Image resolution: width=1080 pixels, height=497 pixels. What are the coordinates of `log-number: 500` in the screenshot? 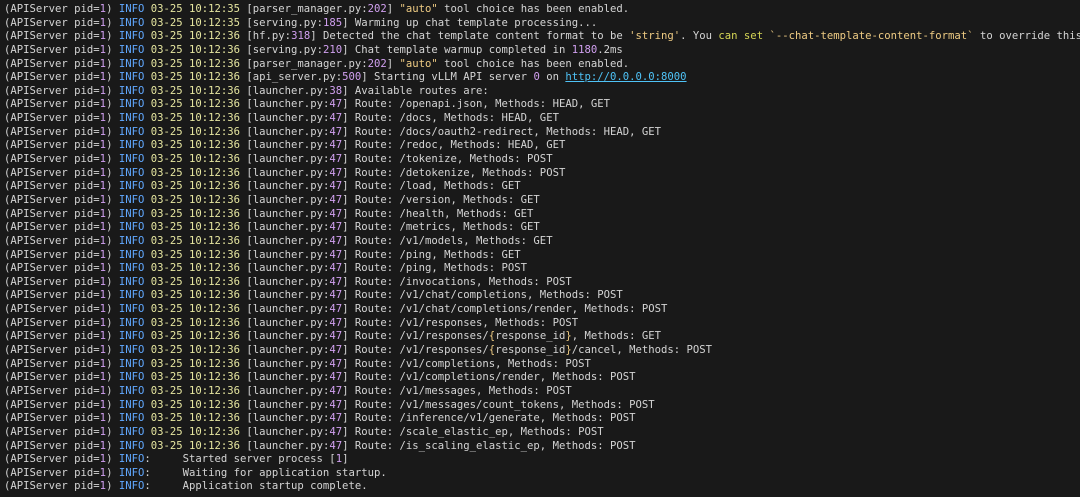 It's located at (352, 77).